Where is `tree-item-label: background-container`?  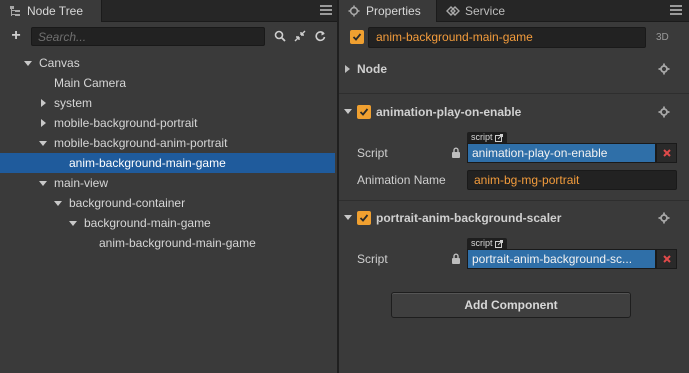 tree-item-label: background-container is located at coordinates (127, 203).